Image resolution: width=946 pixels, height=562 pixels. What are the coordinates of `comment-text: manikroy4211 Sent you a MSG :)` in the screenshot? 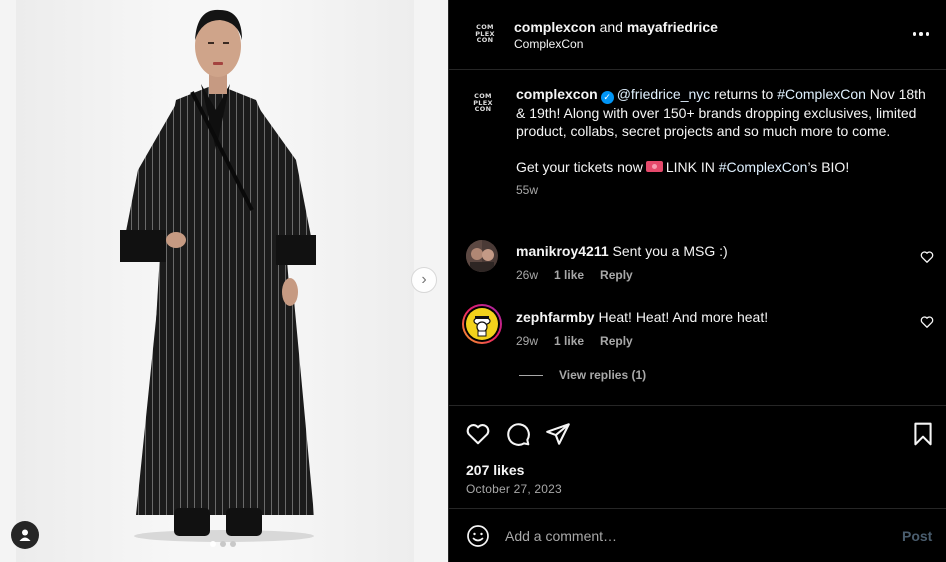 It's located at (622, 251).